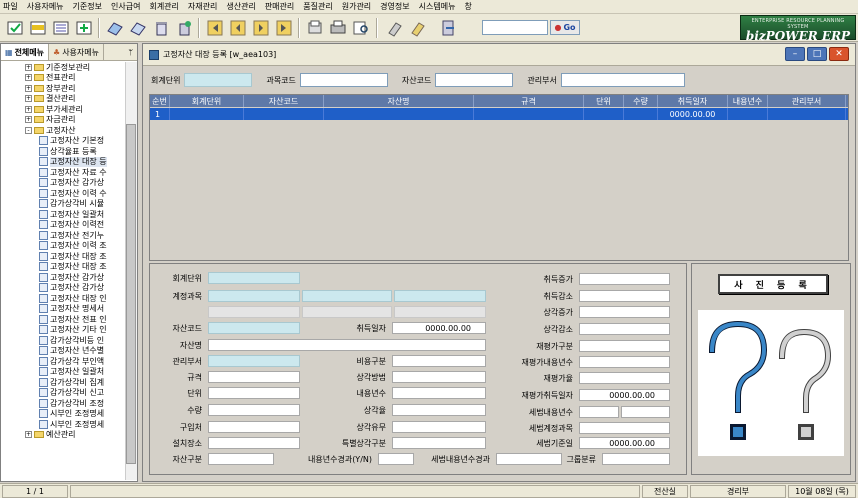 This screenshot has height=498, width=858. What do you see at coordinates (439, 377) in the screenshot?
I see `dep-method-field` at bounding box center [439, 377].